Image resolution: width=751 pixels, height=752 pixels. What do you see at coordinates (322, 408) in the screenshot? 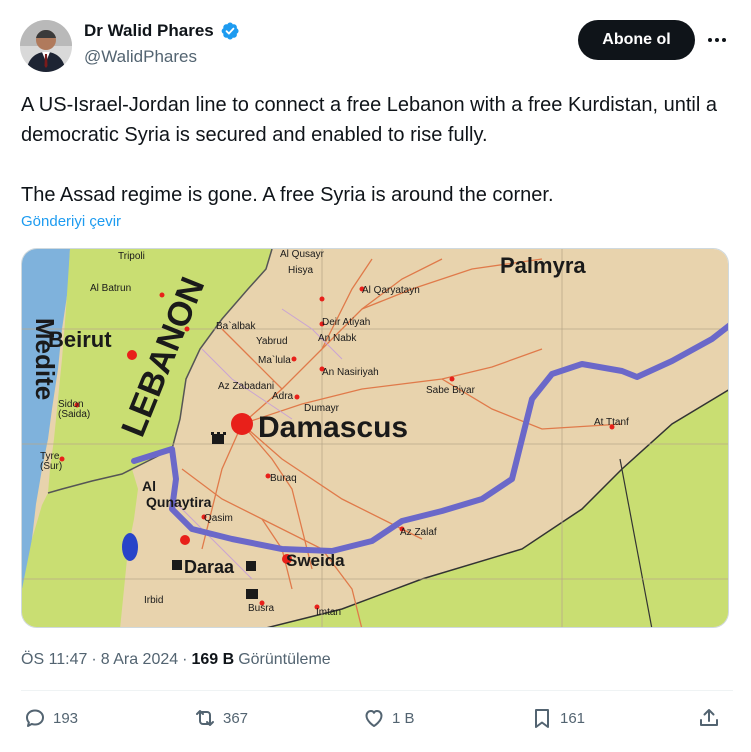
I see `map-label-dumayr: Dumayr` at bounding box center [322, 408].